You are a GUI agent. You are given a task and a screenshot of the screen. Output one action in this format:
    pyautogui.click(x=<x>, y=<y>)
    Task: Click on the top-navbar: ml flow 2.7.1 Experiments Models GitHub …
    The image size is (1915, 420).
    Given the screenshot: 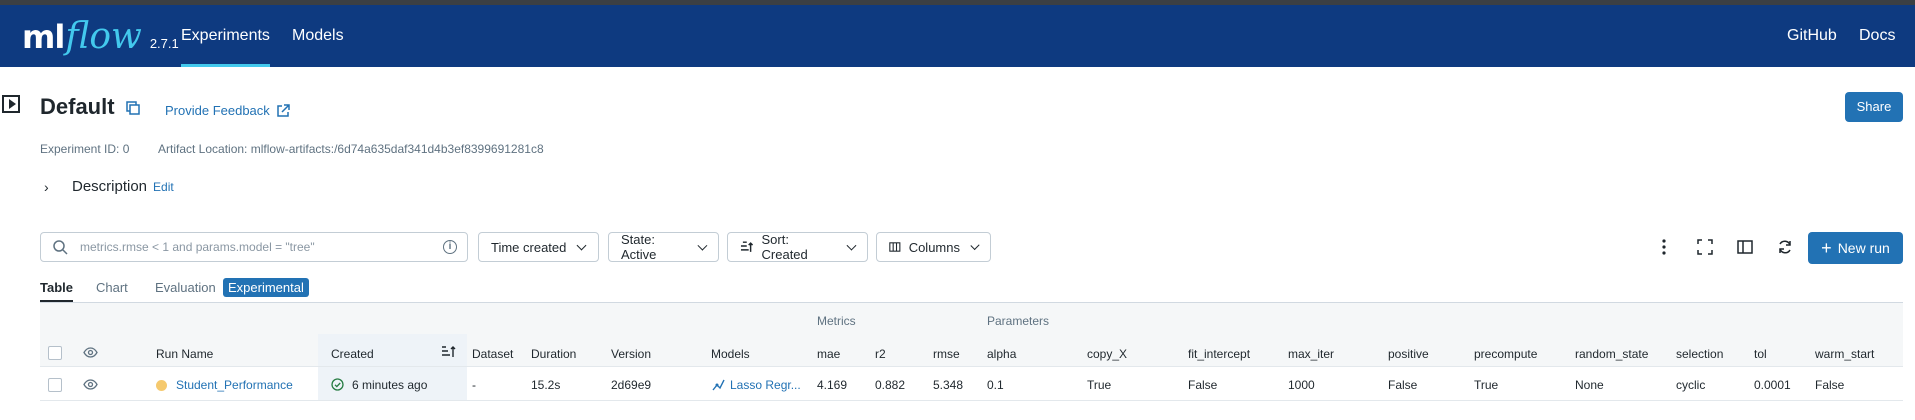 What is the action you would take?
    pyautogui.click(x=957, y=36)
    